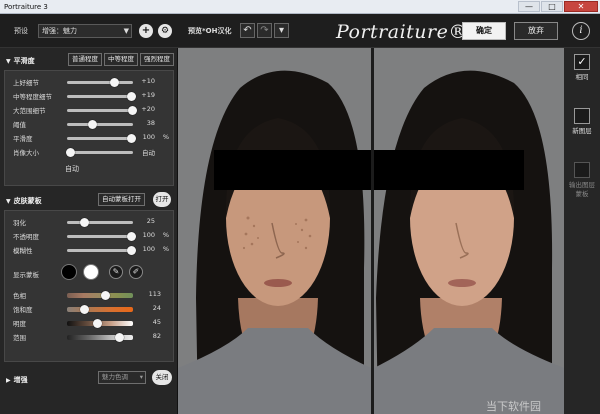 The image size is (600, 414). I want to click on preset-medium-button: 中等程度, so click(121, 59).